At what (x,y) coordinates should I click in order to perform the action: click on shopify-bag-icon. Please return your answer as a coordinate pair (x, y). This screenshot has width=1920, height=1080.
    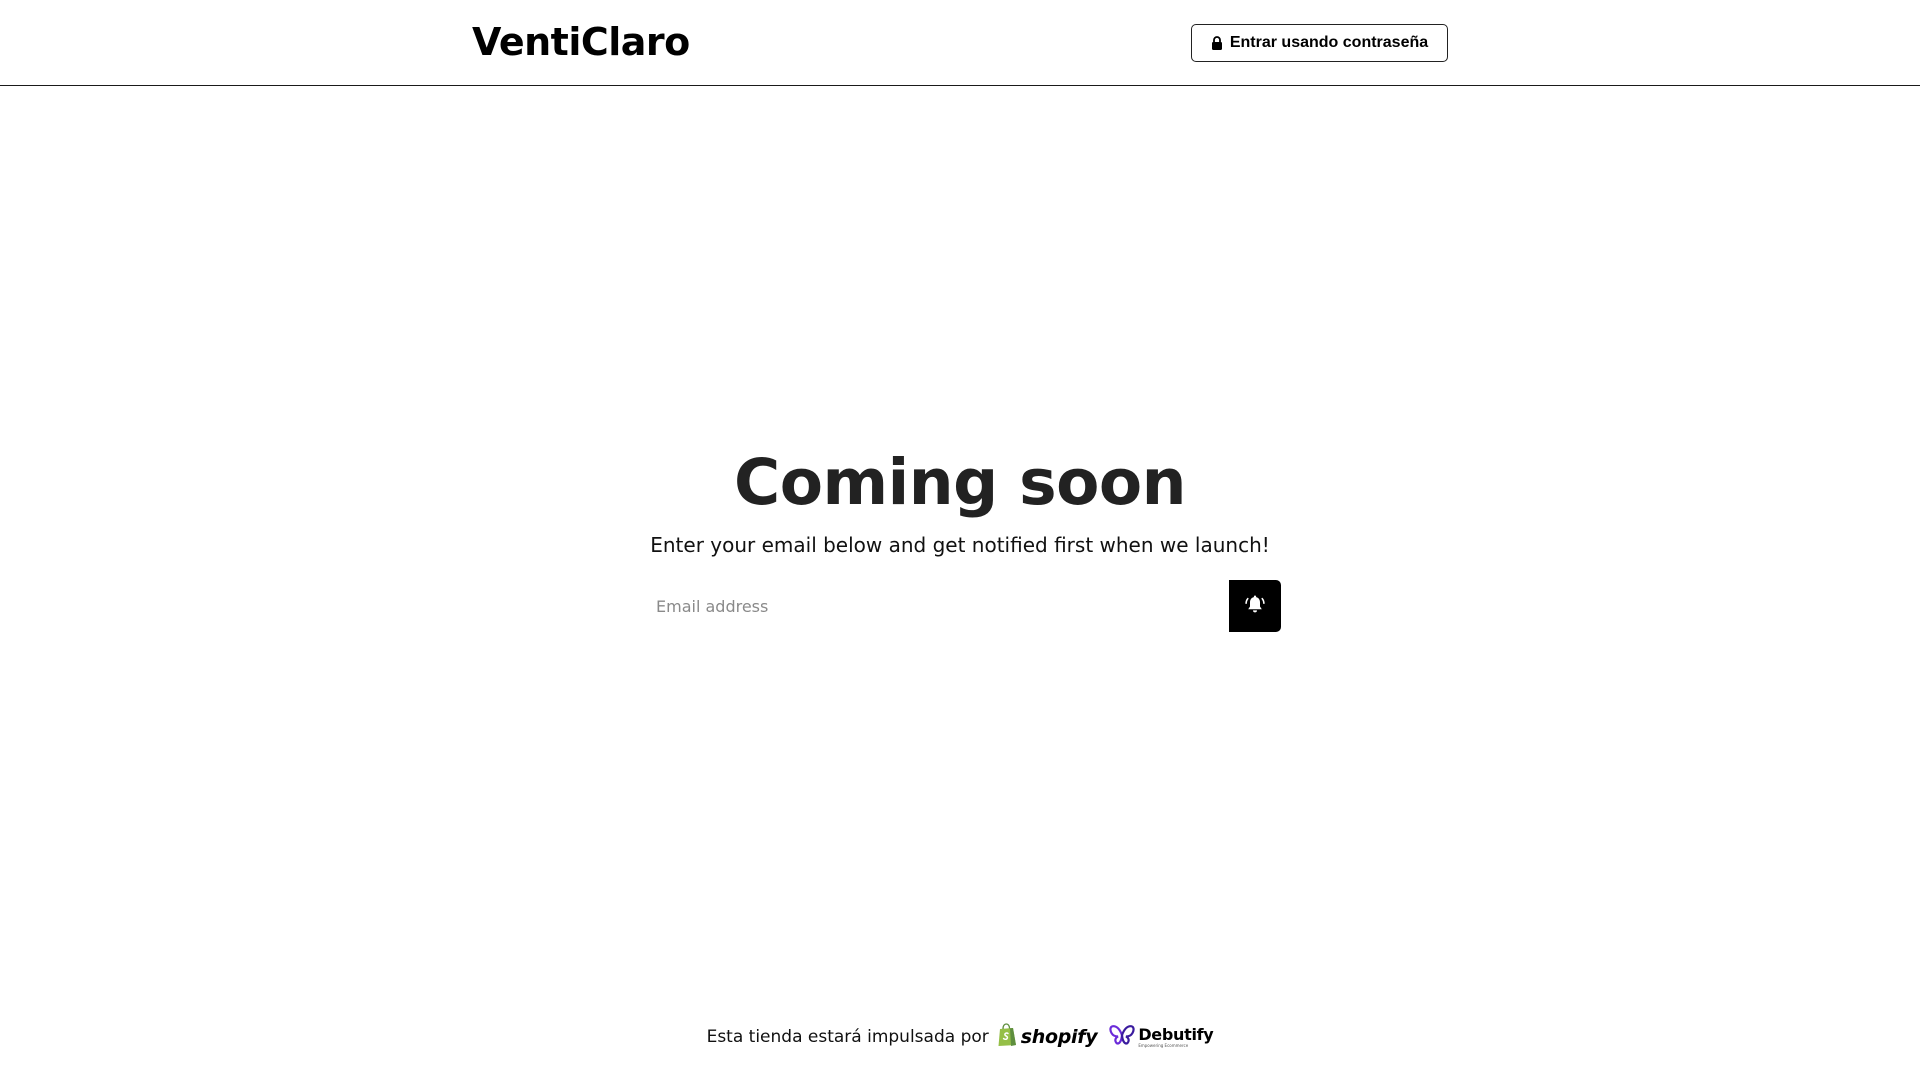
    Looking at the image, I should click on (1007, 1037).